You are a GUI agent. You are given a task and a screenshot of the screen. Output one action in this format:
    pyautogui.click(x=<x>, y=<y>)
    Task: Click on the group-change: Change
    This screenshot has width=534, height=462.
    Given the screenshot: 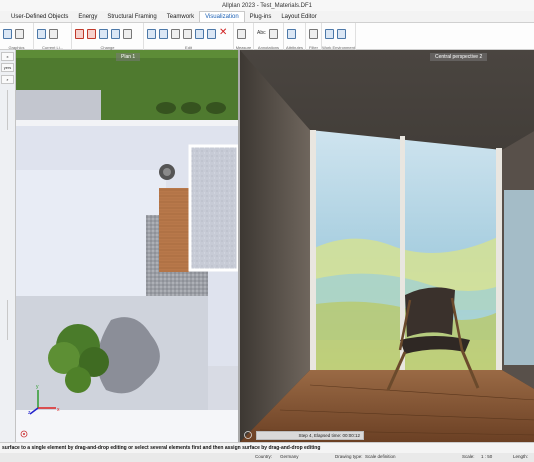 What is the action you would take?
    pyautogui.click(x=108, y=37)
    